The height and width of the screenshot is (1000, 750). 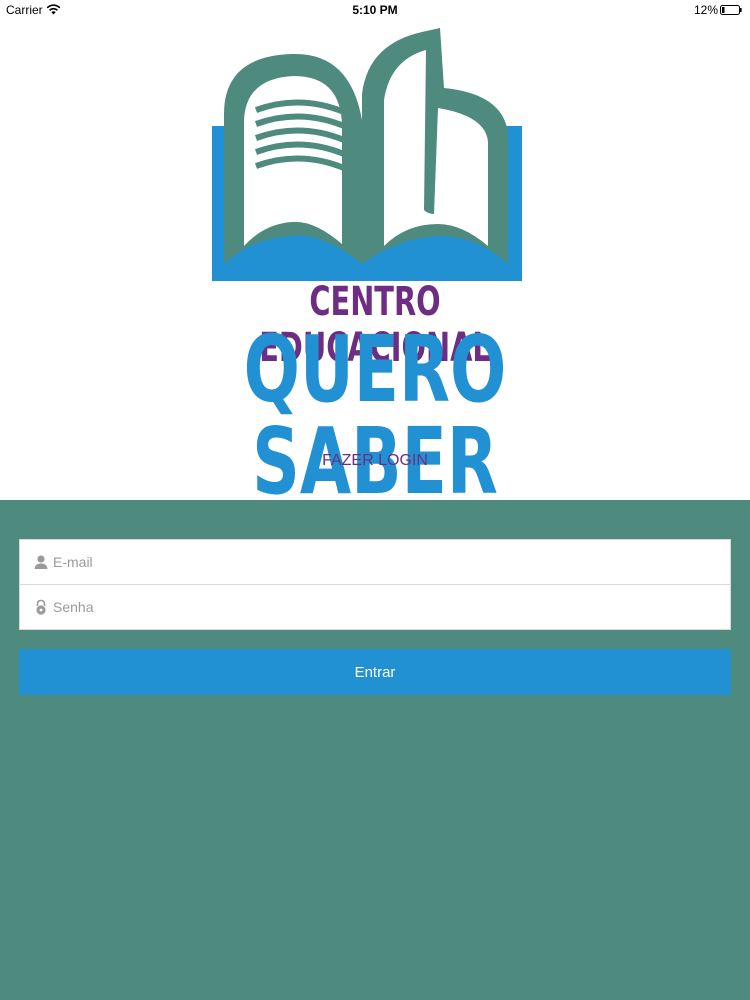 I want to click on lock-icon, so click(x=41, y=607).